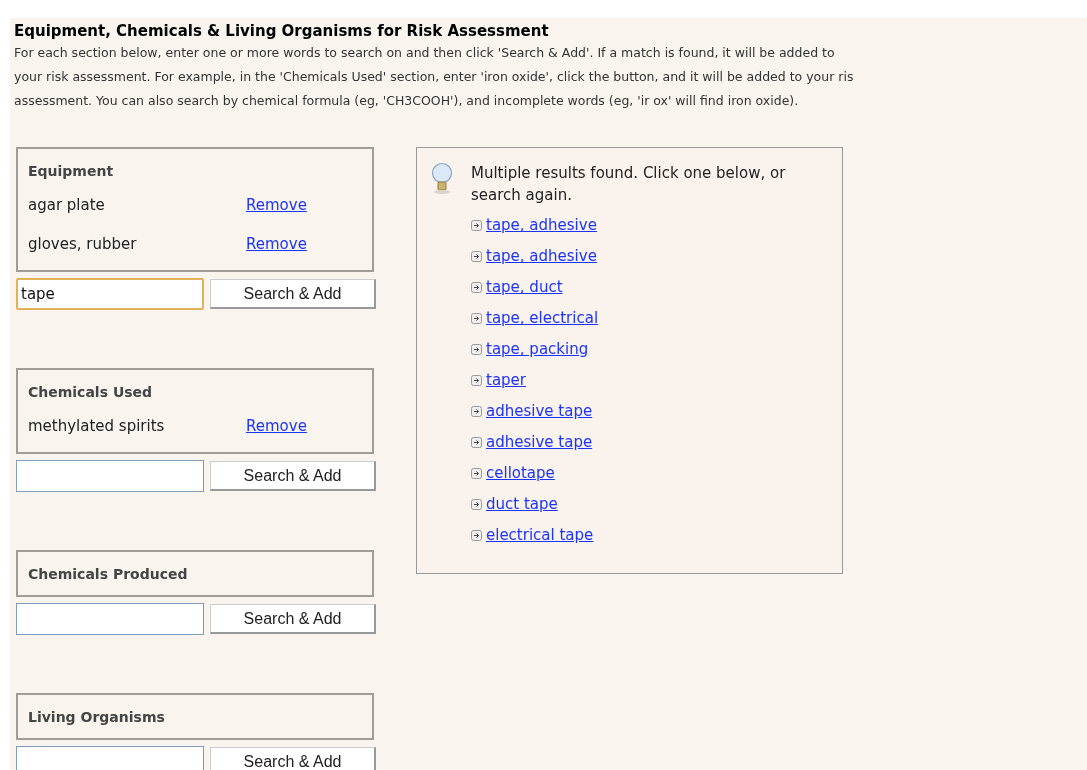  What do you see at coordinates (71, 171) in the screenshot?
I see `section-heading: Equipment` at bounding box center [71, 171].